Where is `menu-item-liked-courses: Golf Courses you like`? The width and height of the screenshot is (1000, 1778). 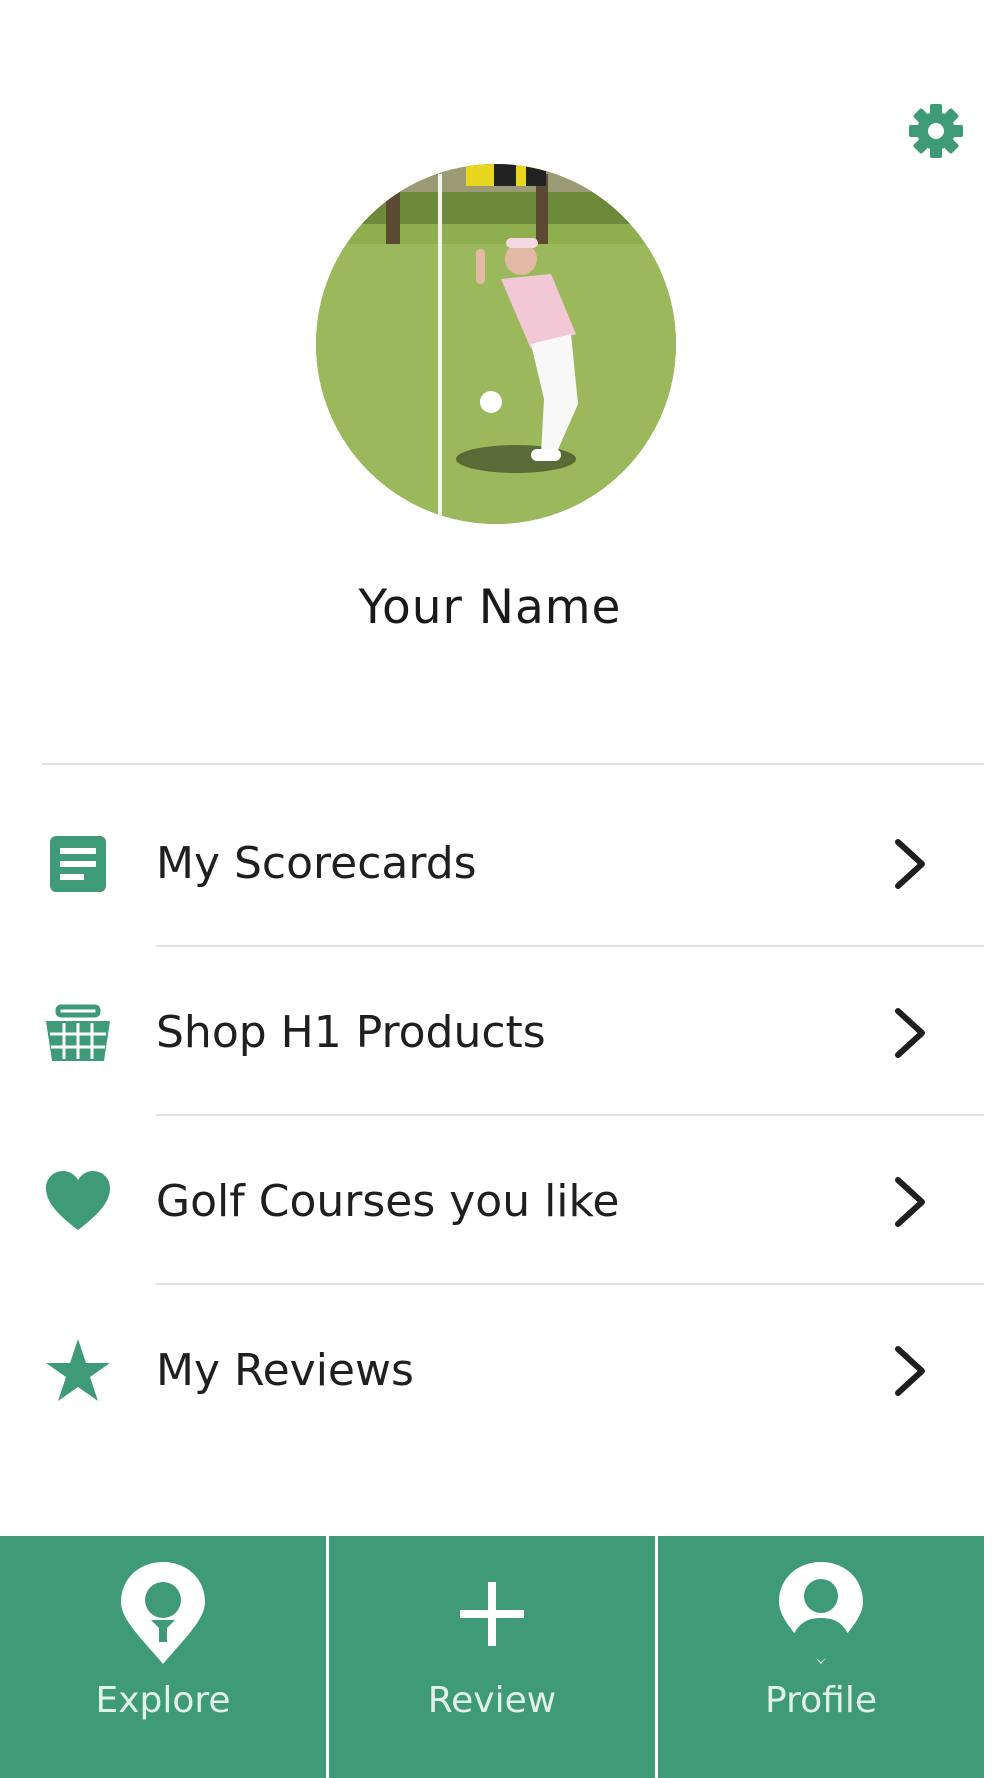
menu-item-liked-courses: Golf Courses you like is located at coordinates (500, 1200).